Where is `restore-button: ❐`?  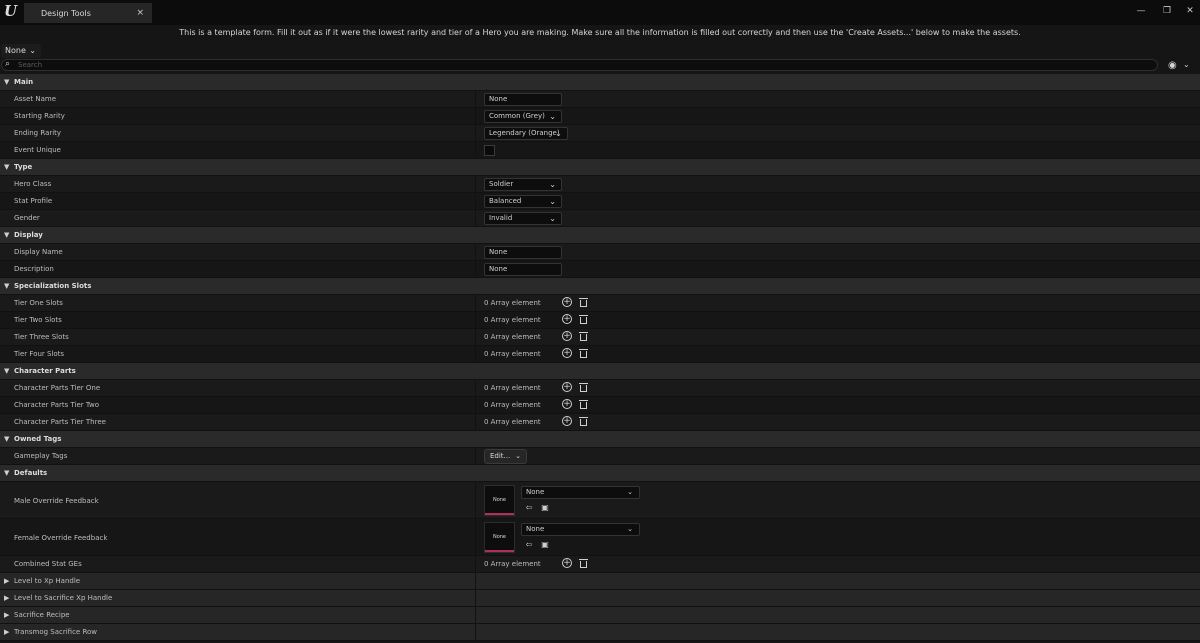 restore-button: ❐ is located at coordinates (1167, 11).